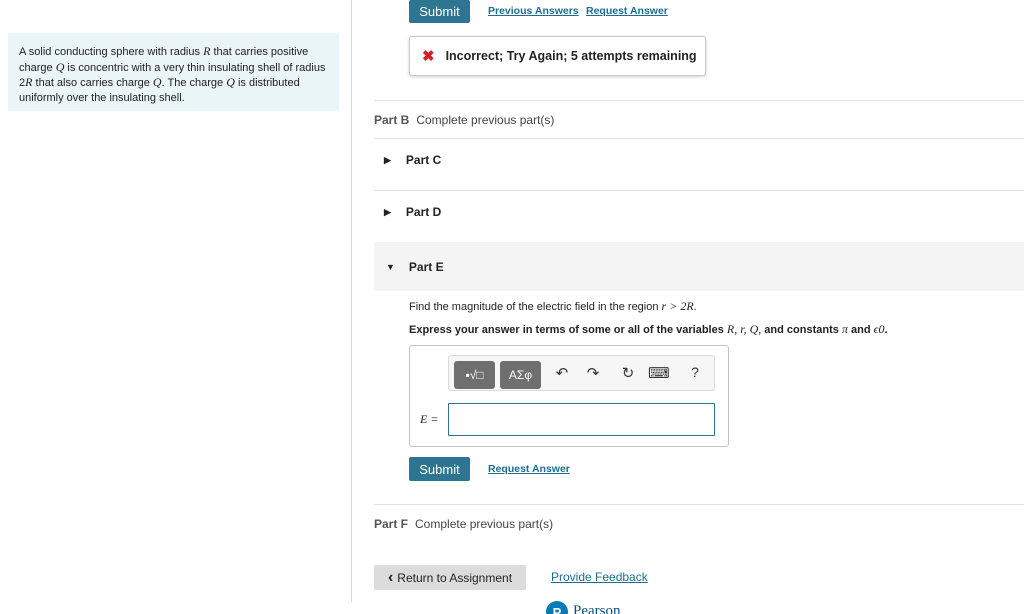  Describe the element at coordinates (581, 419) in the screenshot. I see `answer-input` at that location.